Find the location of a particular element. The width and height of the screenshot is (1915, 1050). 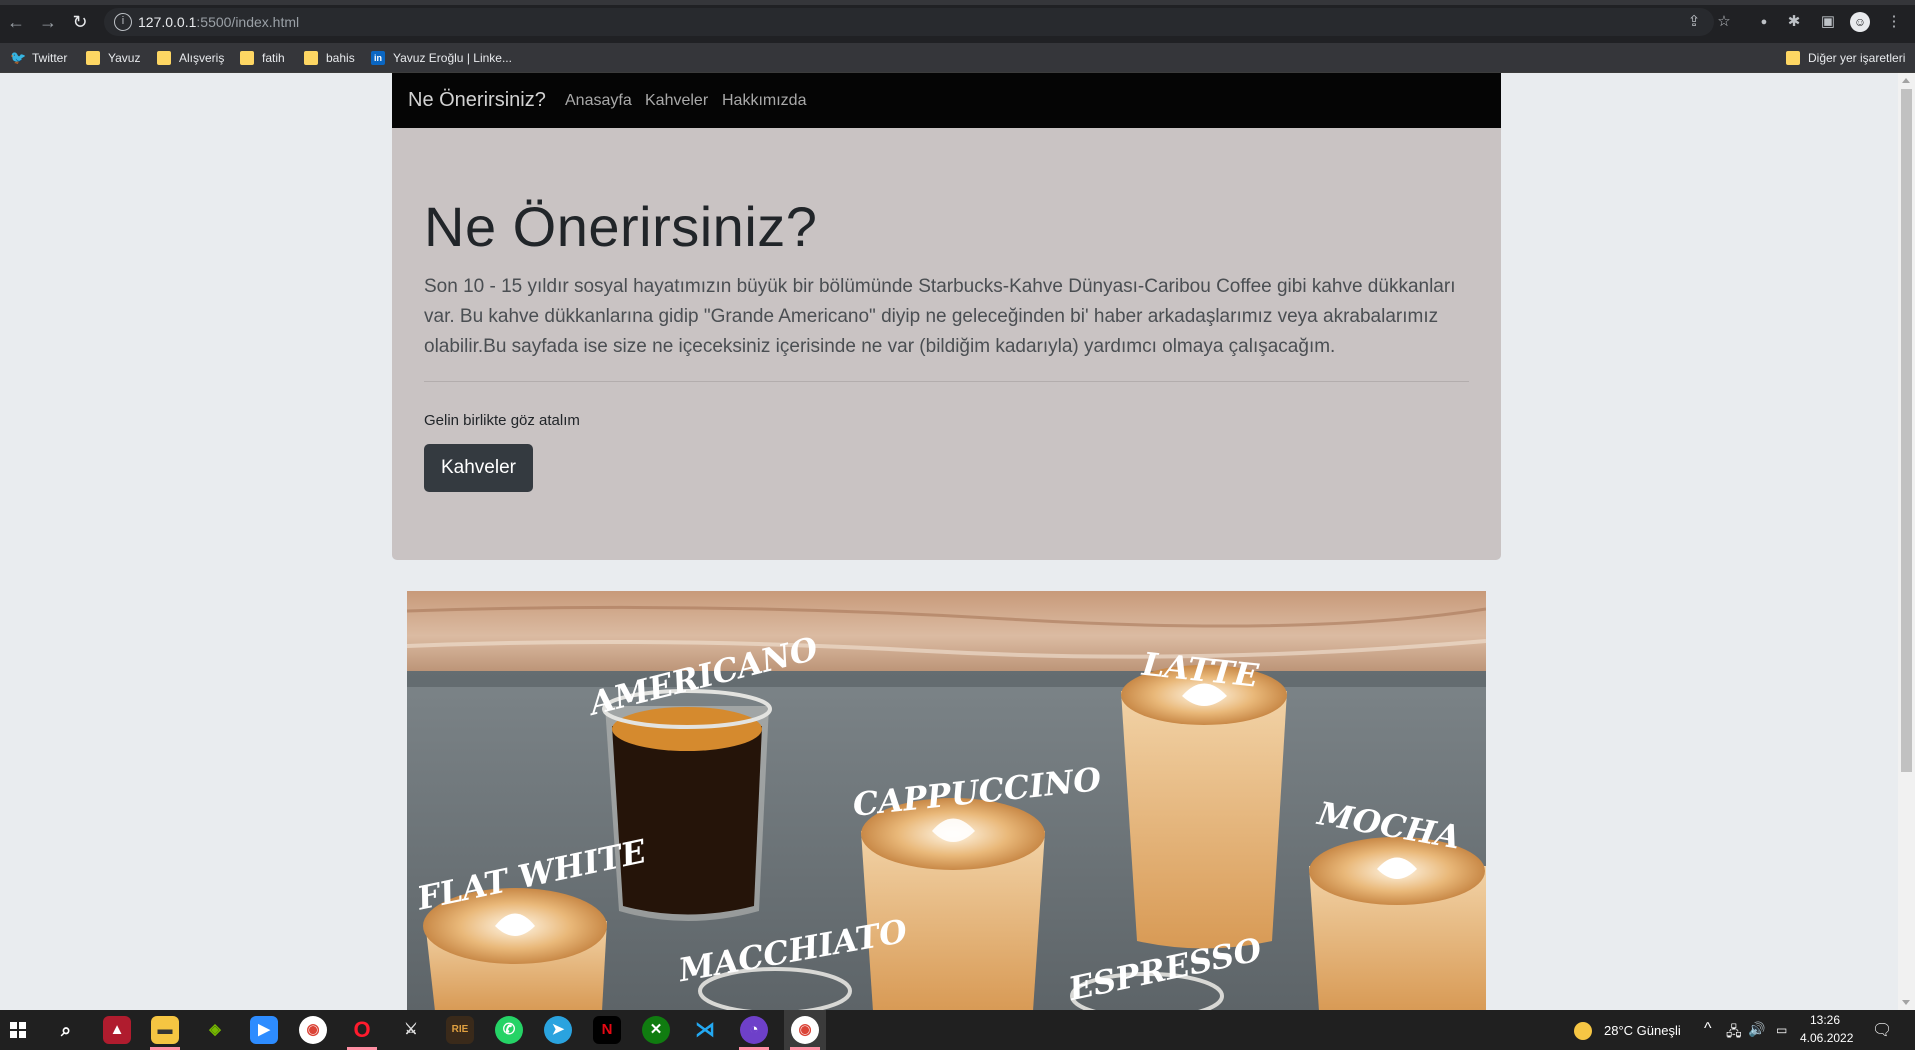

hero-title: Ne Önerirsiniz? is located at coordinates (621, 226).